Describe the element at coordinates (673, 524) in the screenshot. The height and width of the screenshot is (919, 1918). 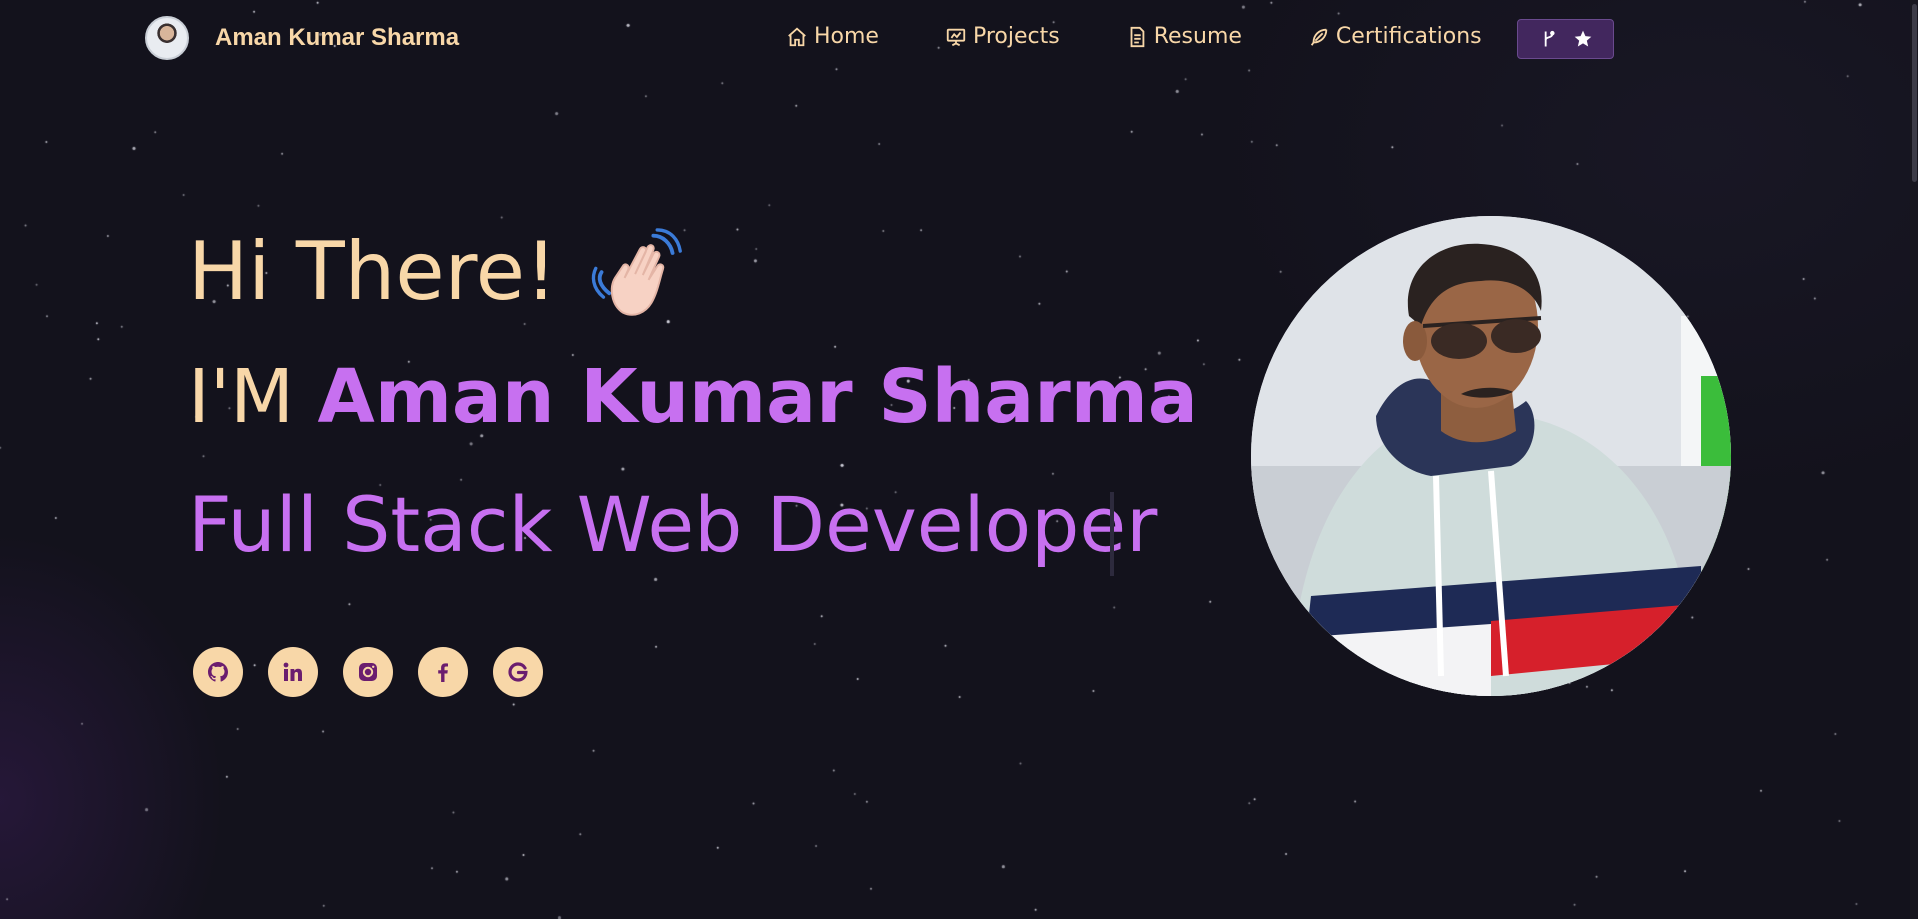
I see `role-typewriter: Full Stack Web Developer` at that location.